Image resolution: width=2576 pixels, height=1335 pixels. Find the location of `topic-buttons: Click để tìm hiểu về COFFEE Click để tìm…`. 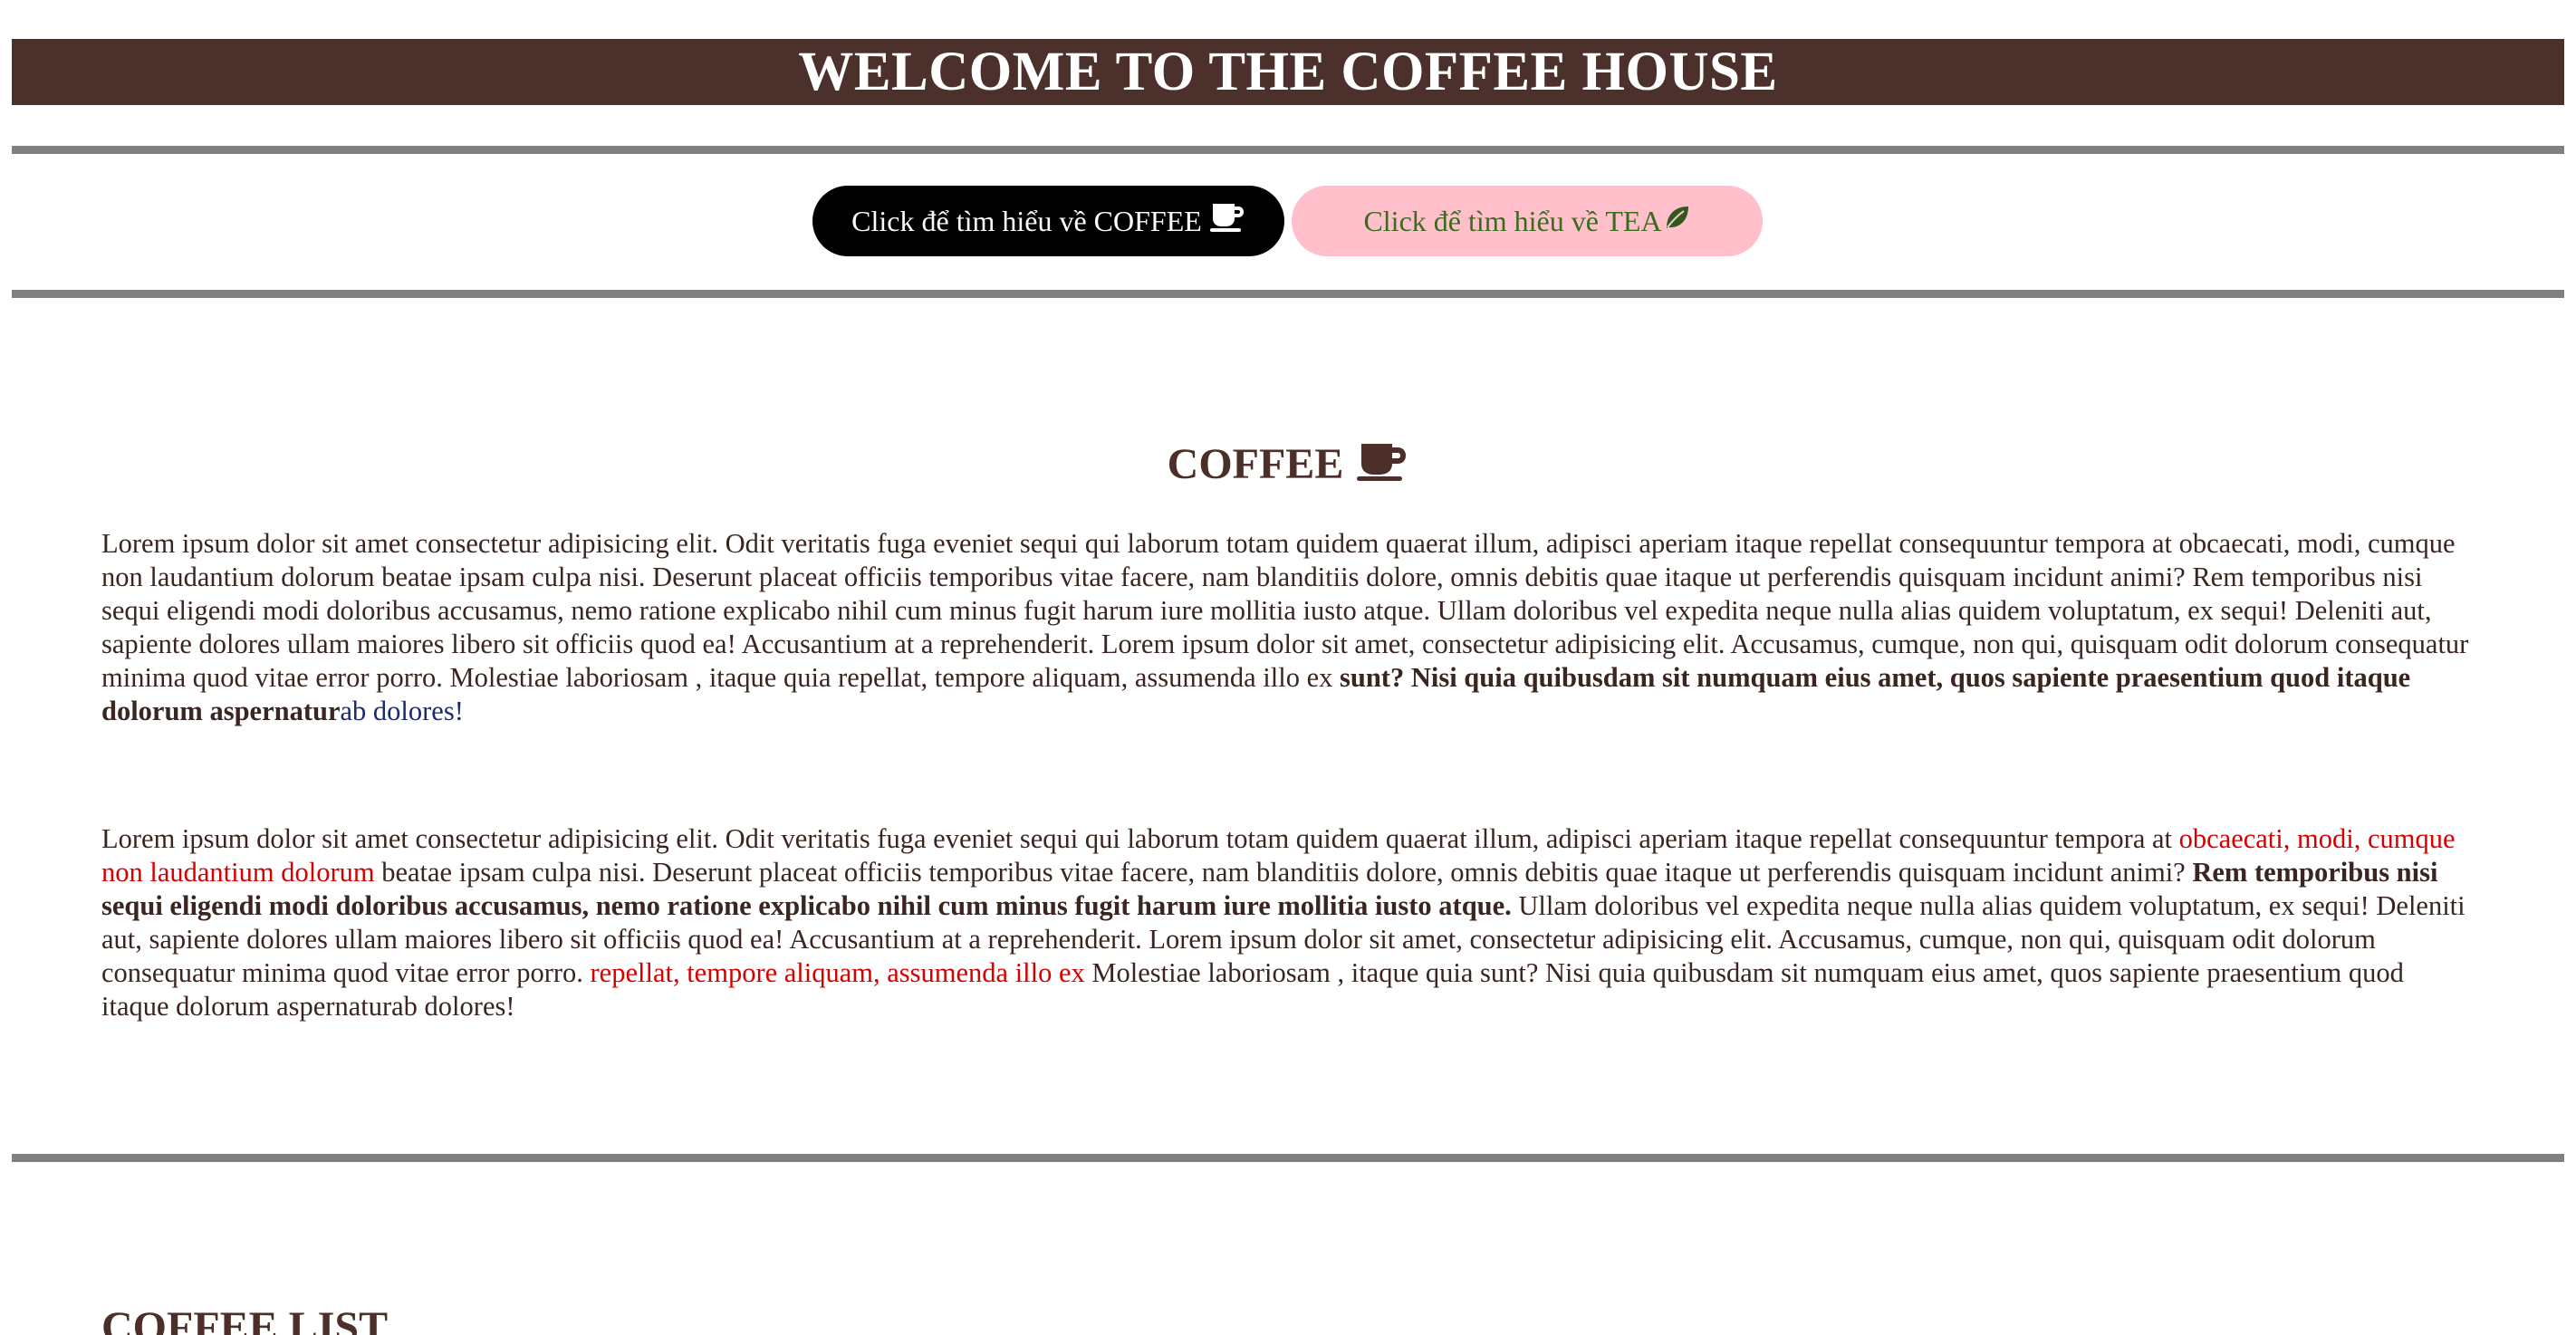

topic-buttons: Click để tìm hiểu về COFFEE Click để tìm… is located at coordinates (1288, 221).